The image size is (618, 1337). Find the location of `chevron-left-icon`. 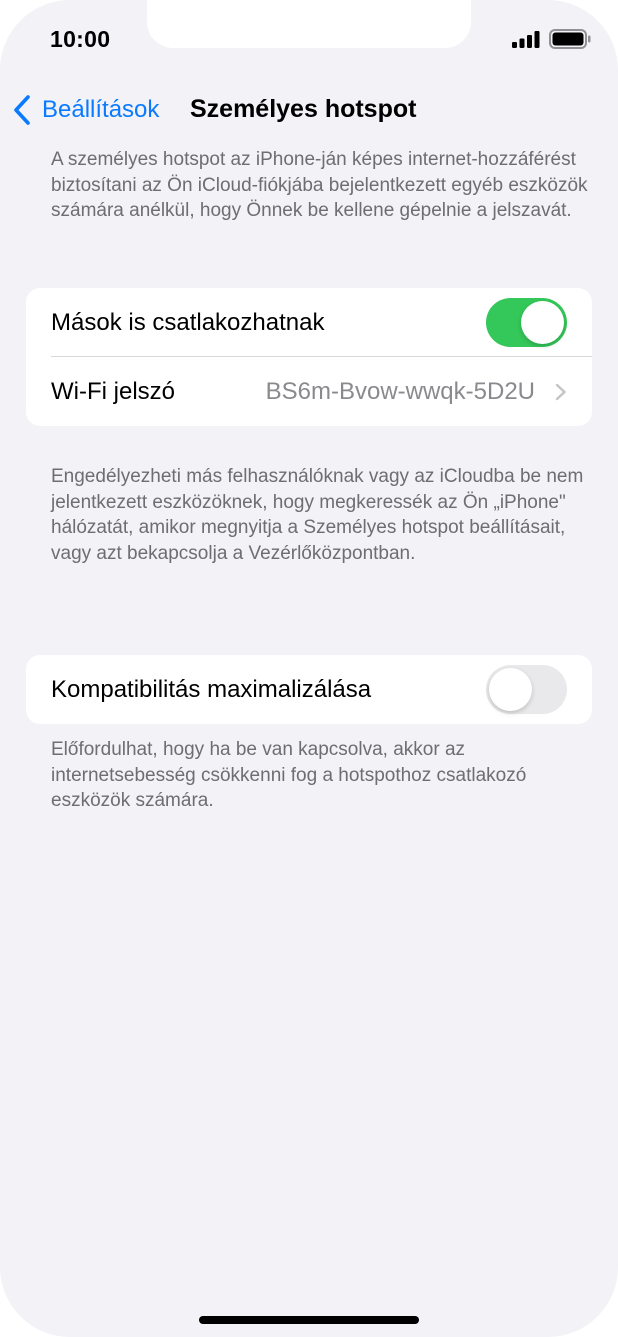

chevron-left-icon is located at coordinates (22, 110).